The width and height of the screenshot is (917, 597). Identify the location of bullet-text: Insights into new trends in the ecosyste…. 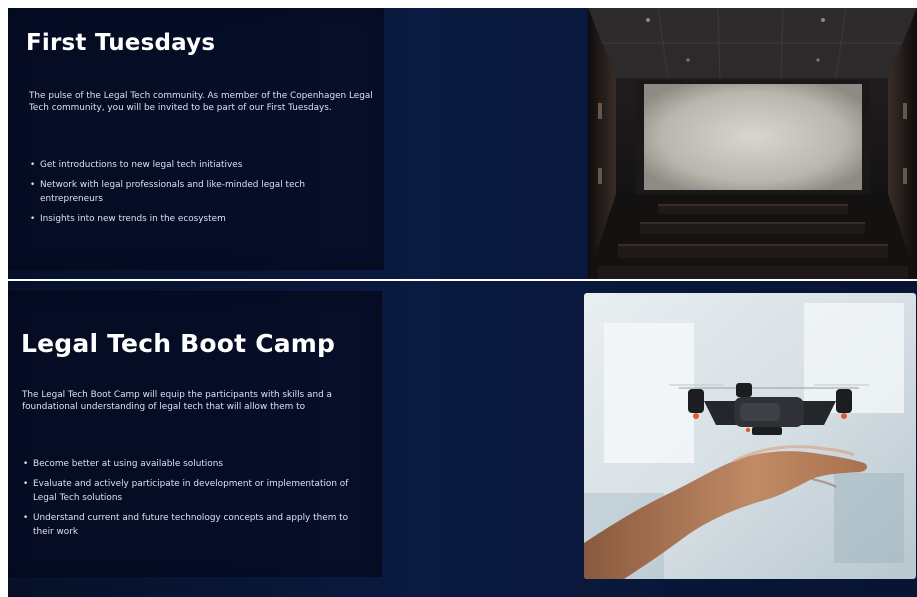
(133, 219).